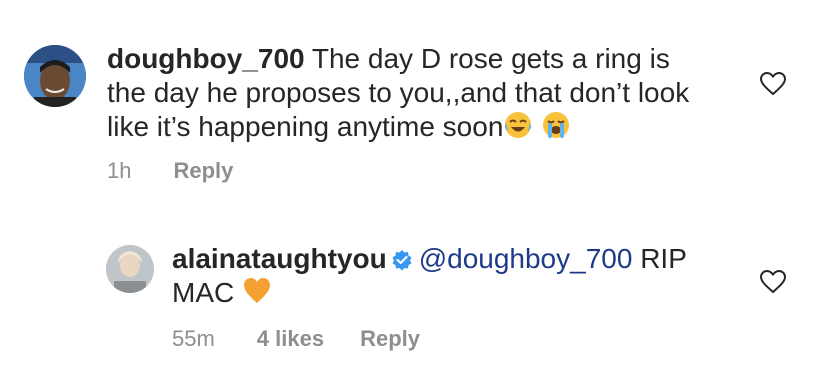 This screenshot has height=383, width=827. Describe the element at coordinates (119, 170) in the screenshot. I see `comment-time: 1h` at that location.